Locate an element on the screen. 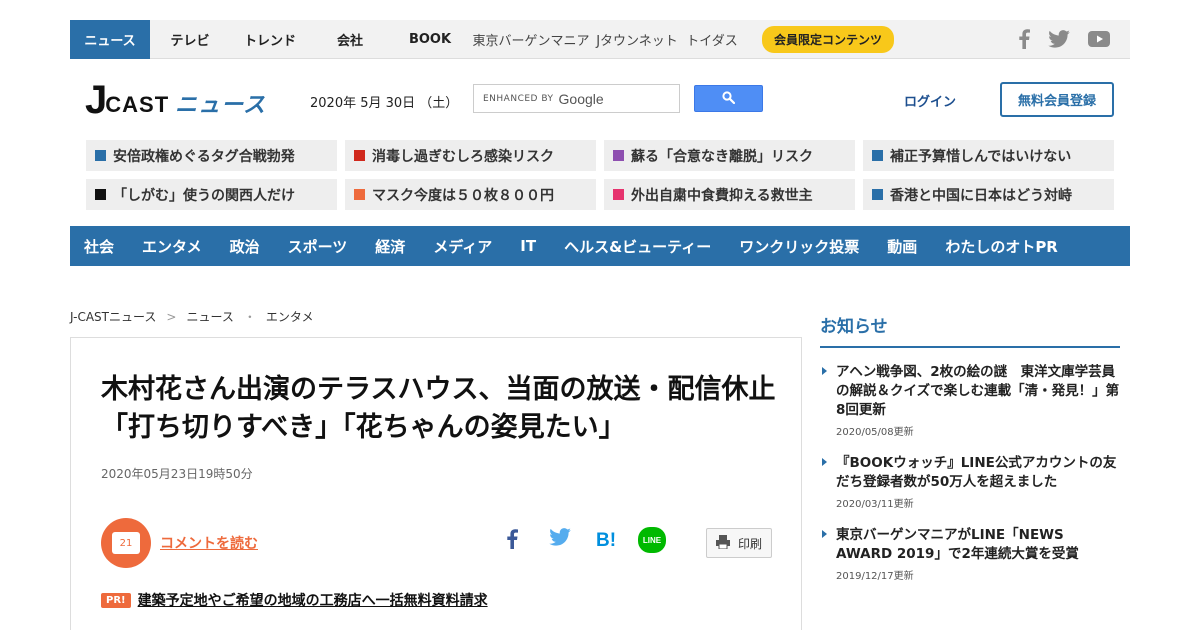  topnav-item-company: 会社 is located at coordinates (350, 39).